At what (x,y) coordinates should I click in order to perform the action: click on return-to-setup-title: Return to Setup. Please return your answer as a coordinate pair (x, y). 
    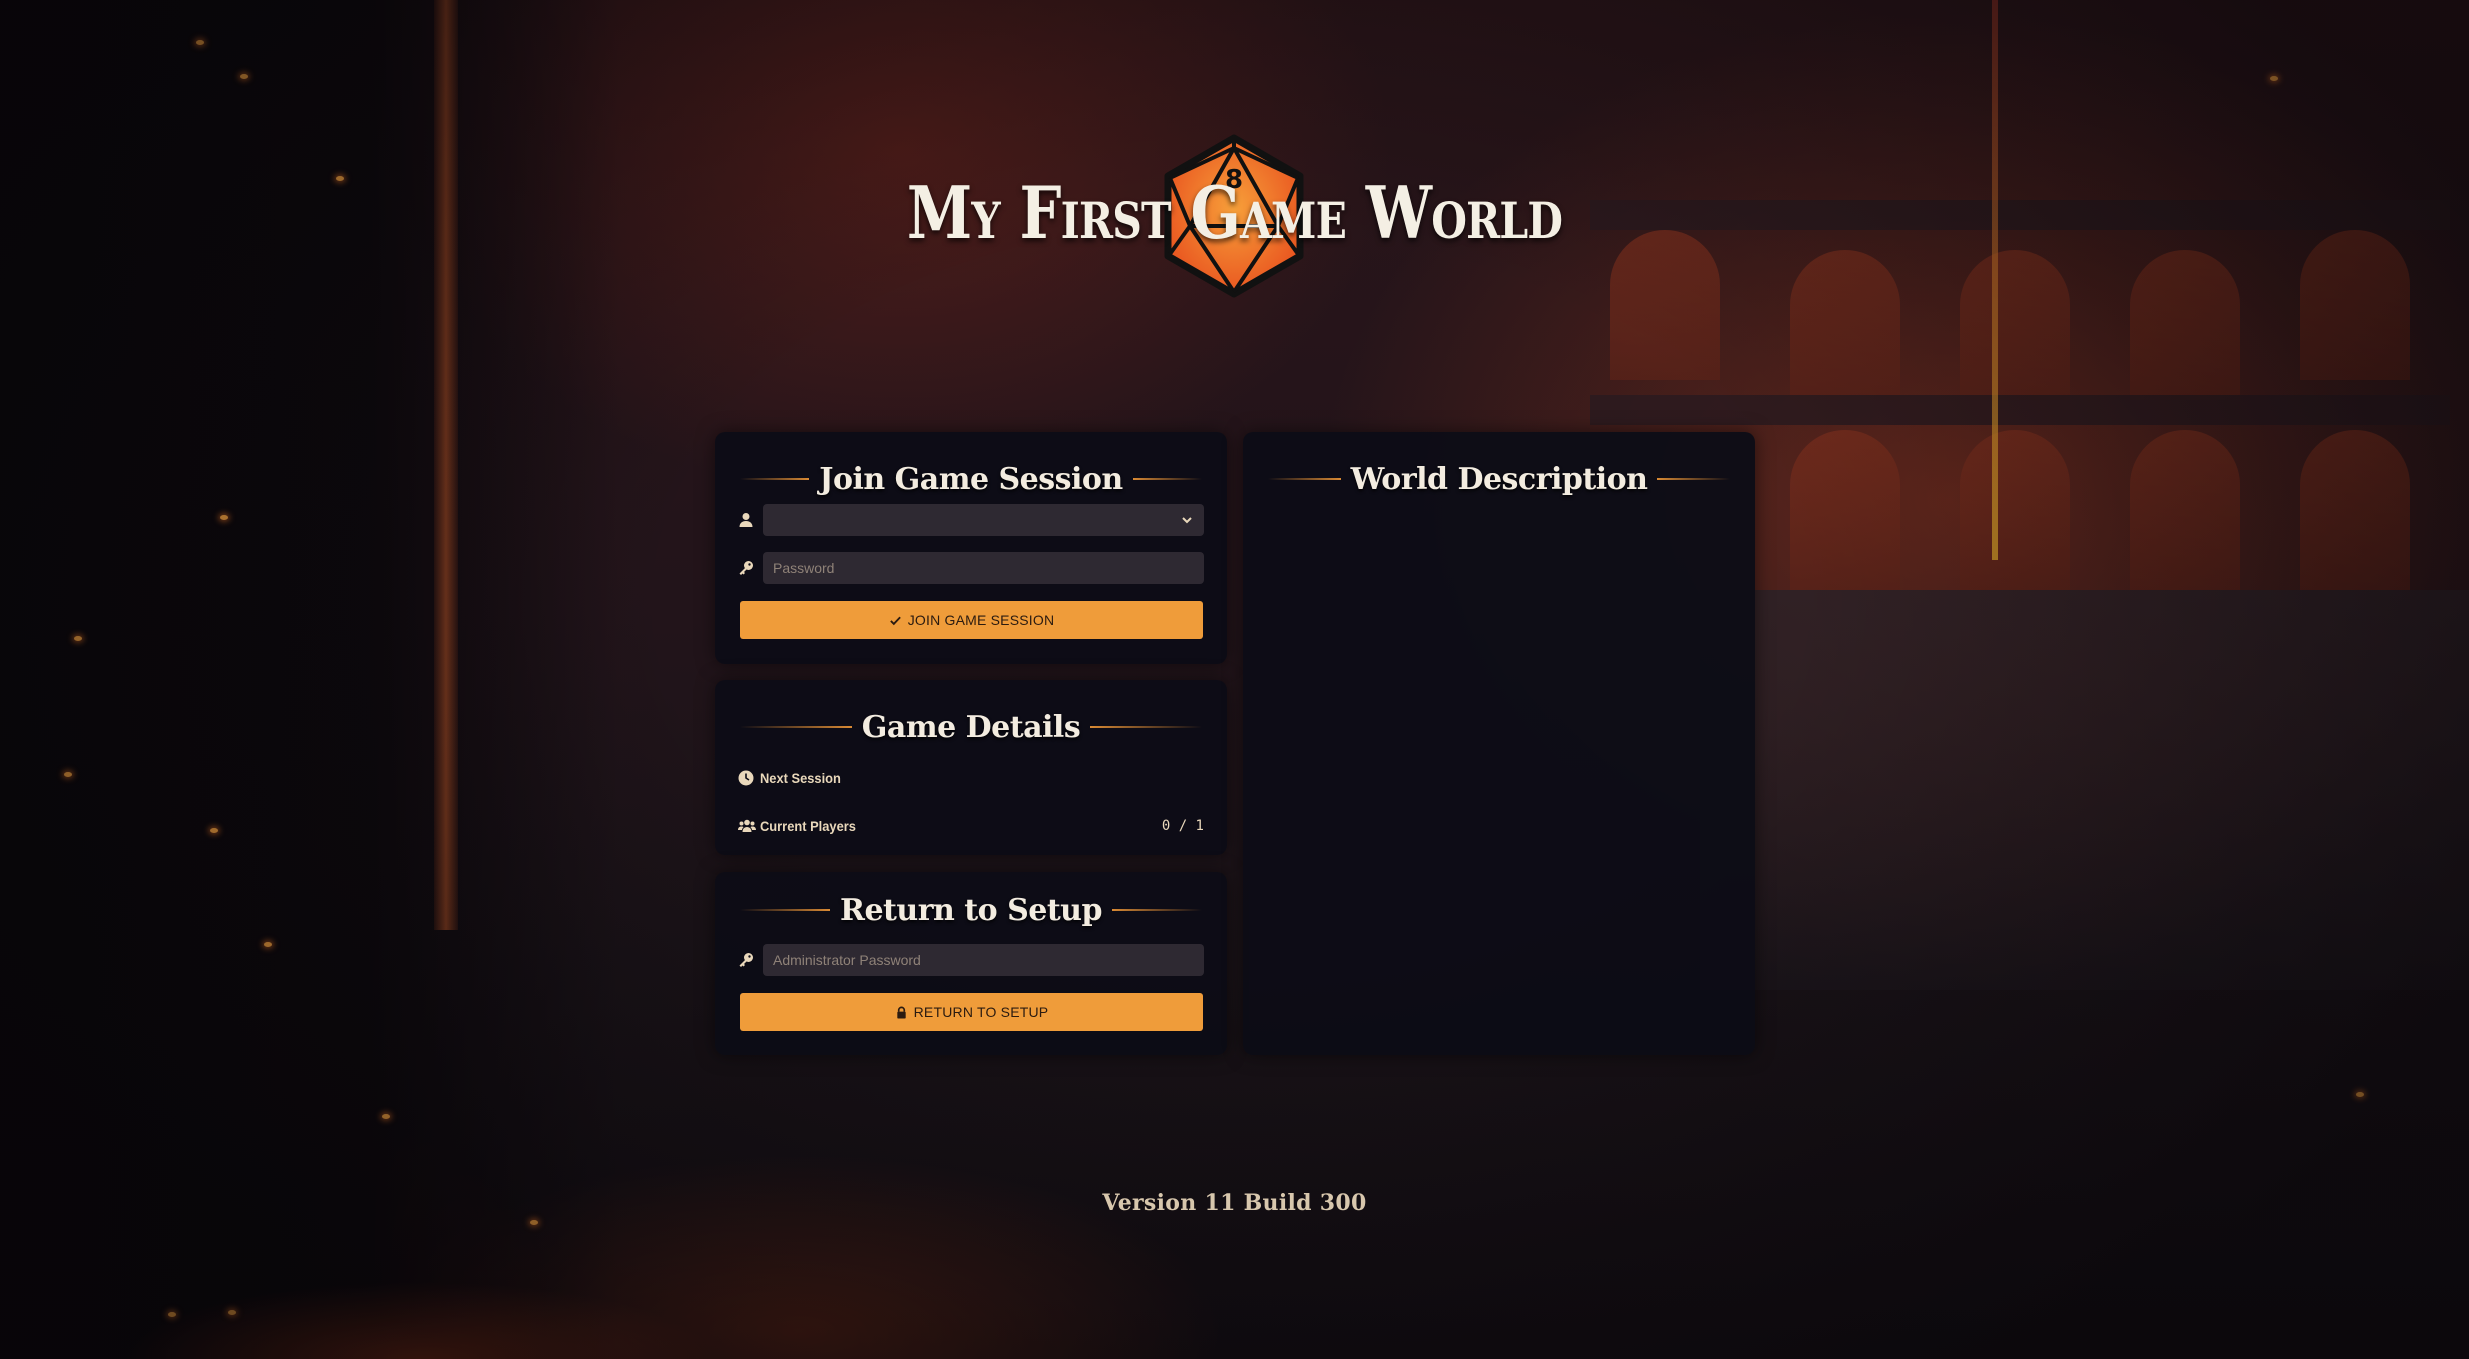
    Looking at the image, I should click on (971, 910).